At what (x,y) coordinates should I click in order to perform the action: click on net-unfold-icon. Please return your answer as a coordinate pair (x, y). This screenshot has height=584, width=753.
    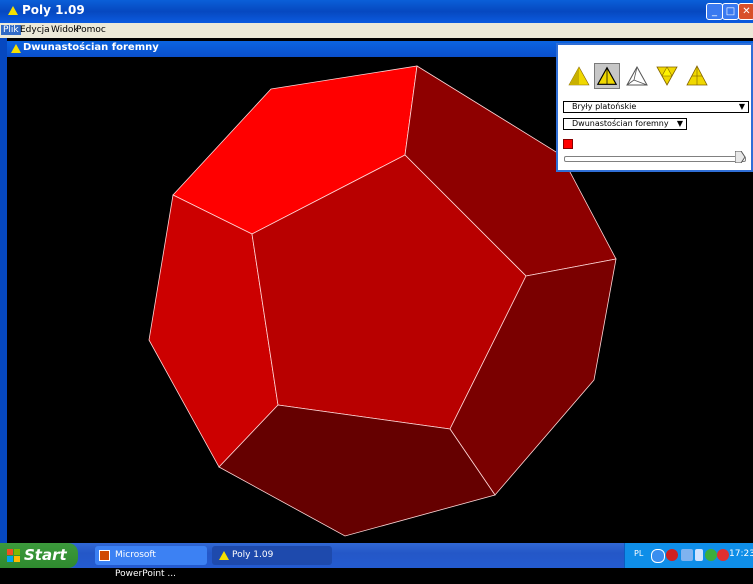
    Looking at the image, I should click on (667, 76).